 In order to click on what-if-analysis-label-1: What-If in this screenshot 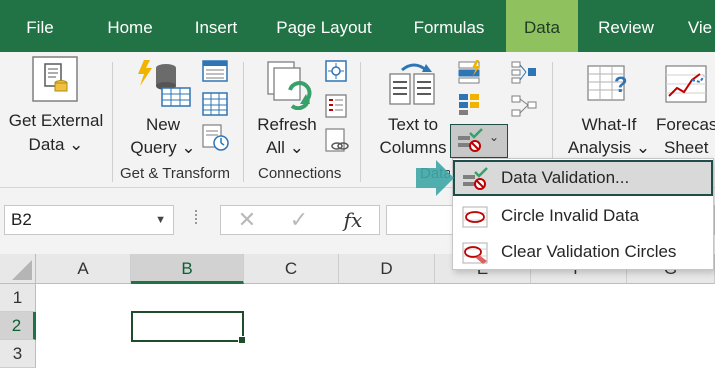, I will do `click(609, 124)`.